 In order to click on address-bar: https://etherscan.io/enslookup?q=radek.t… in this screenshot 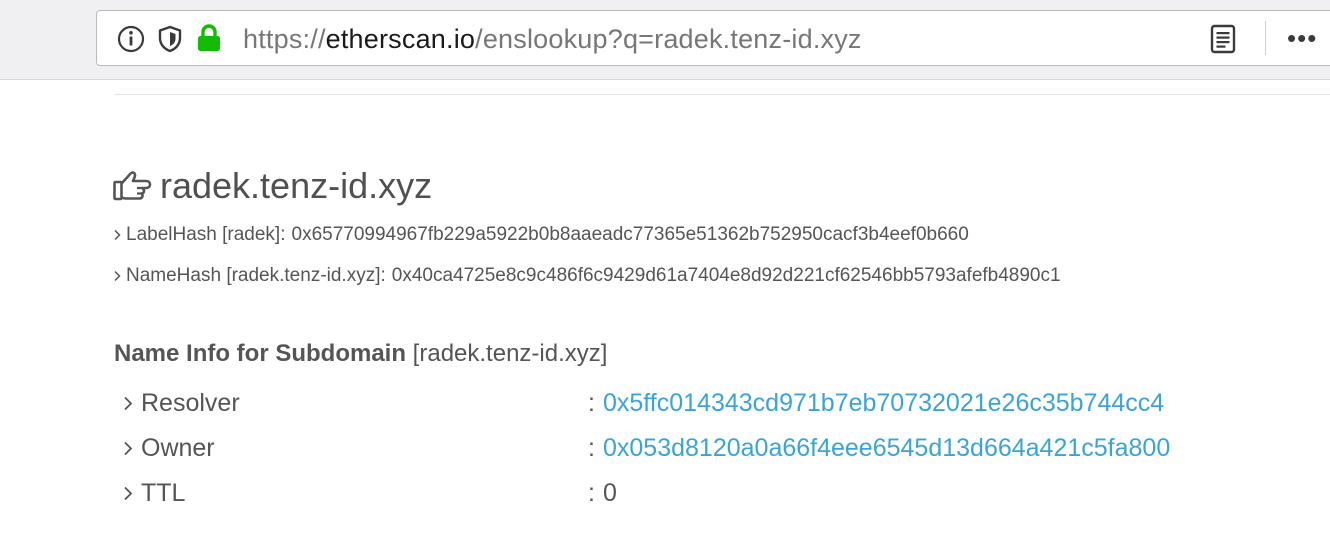, I will do `click(713, 38)`.